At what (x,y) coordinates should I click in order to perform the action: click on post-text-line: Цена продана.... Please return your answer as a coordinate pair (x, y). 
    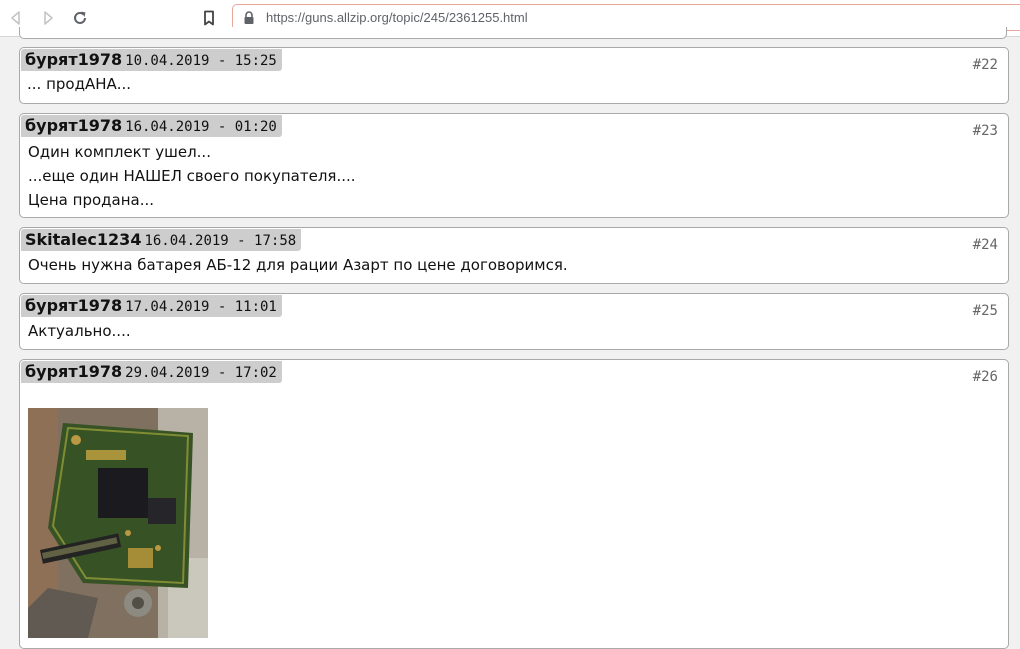
    Looking at the image, I should click on (91, 200).